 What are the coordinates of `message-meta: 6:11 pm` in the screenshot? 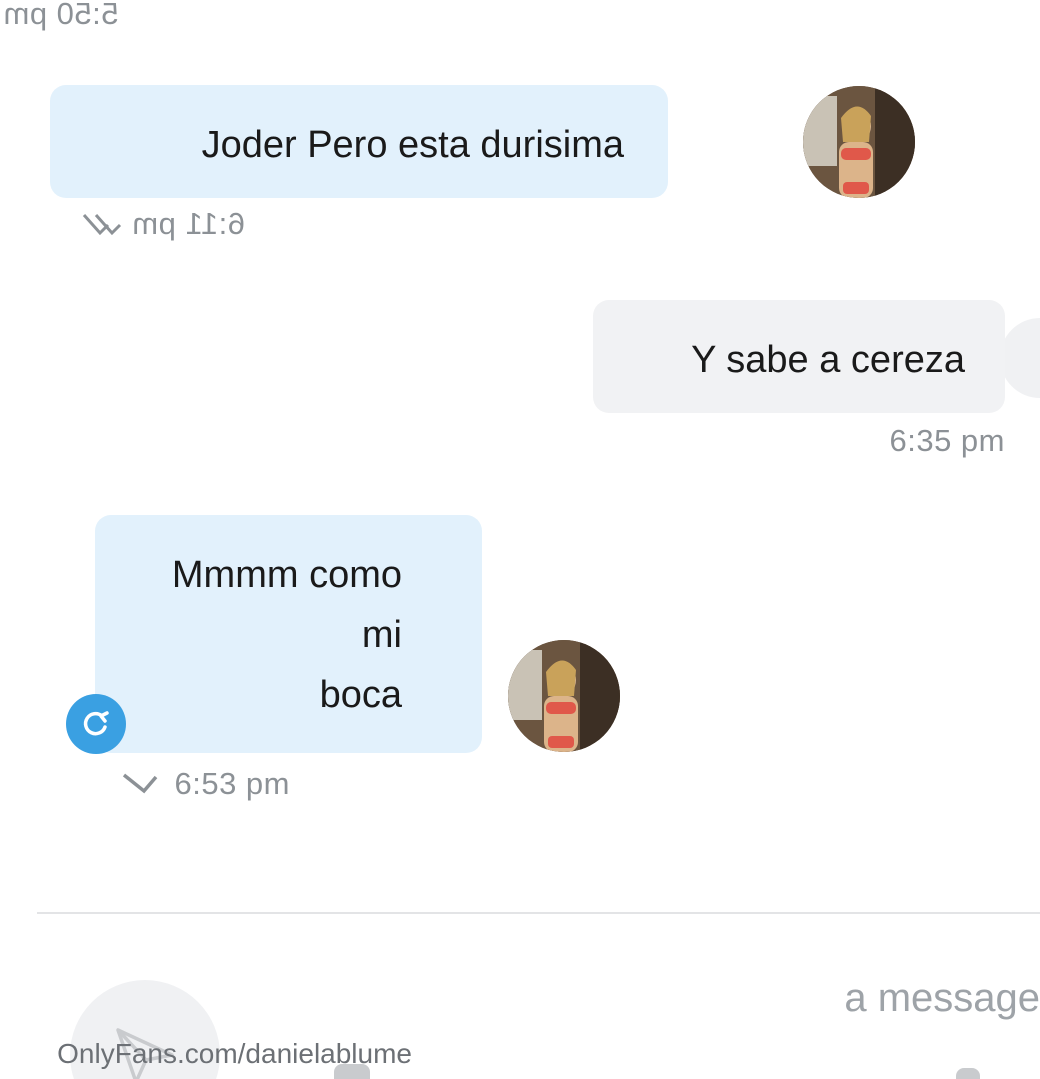 It's located at (158, 224).